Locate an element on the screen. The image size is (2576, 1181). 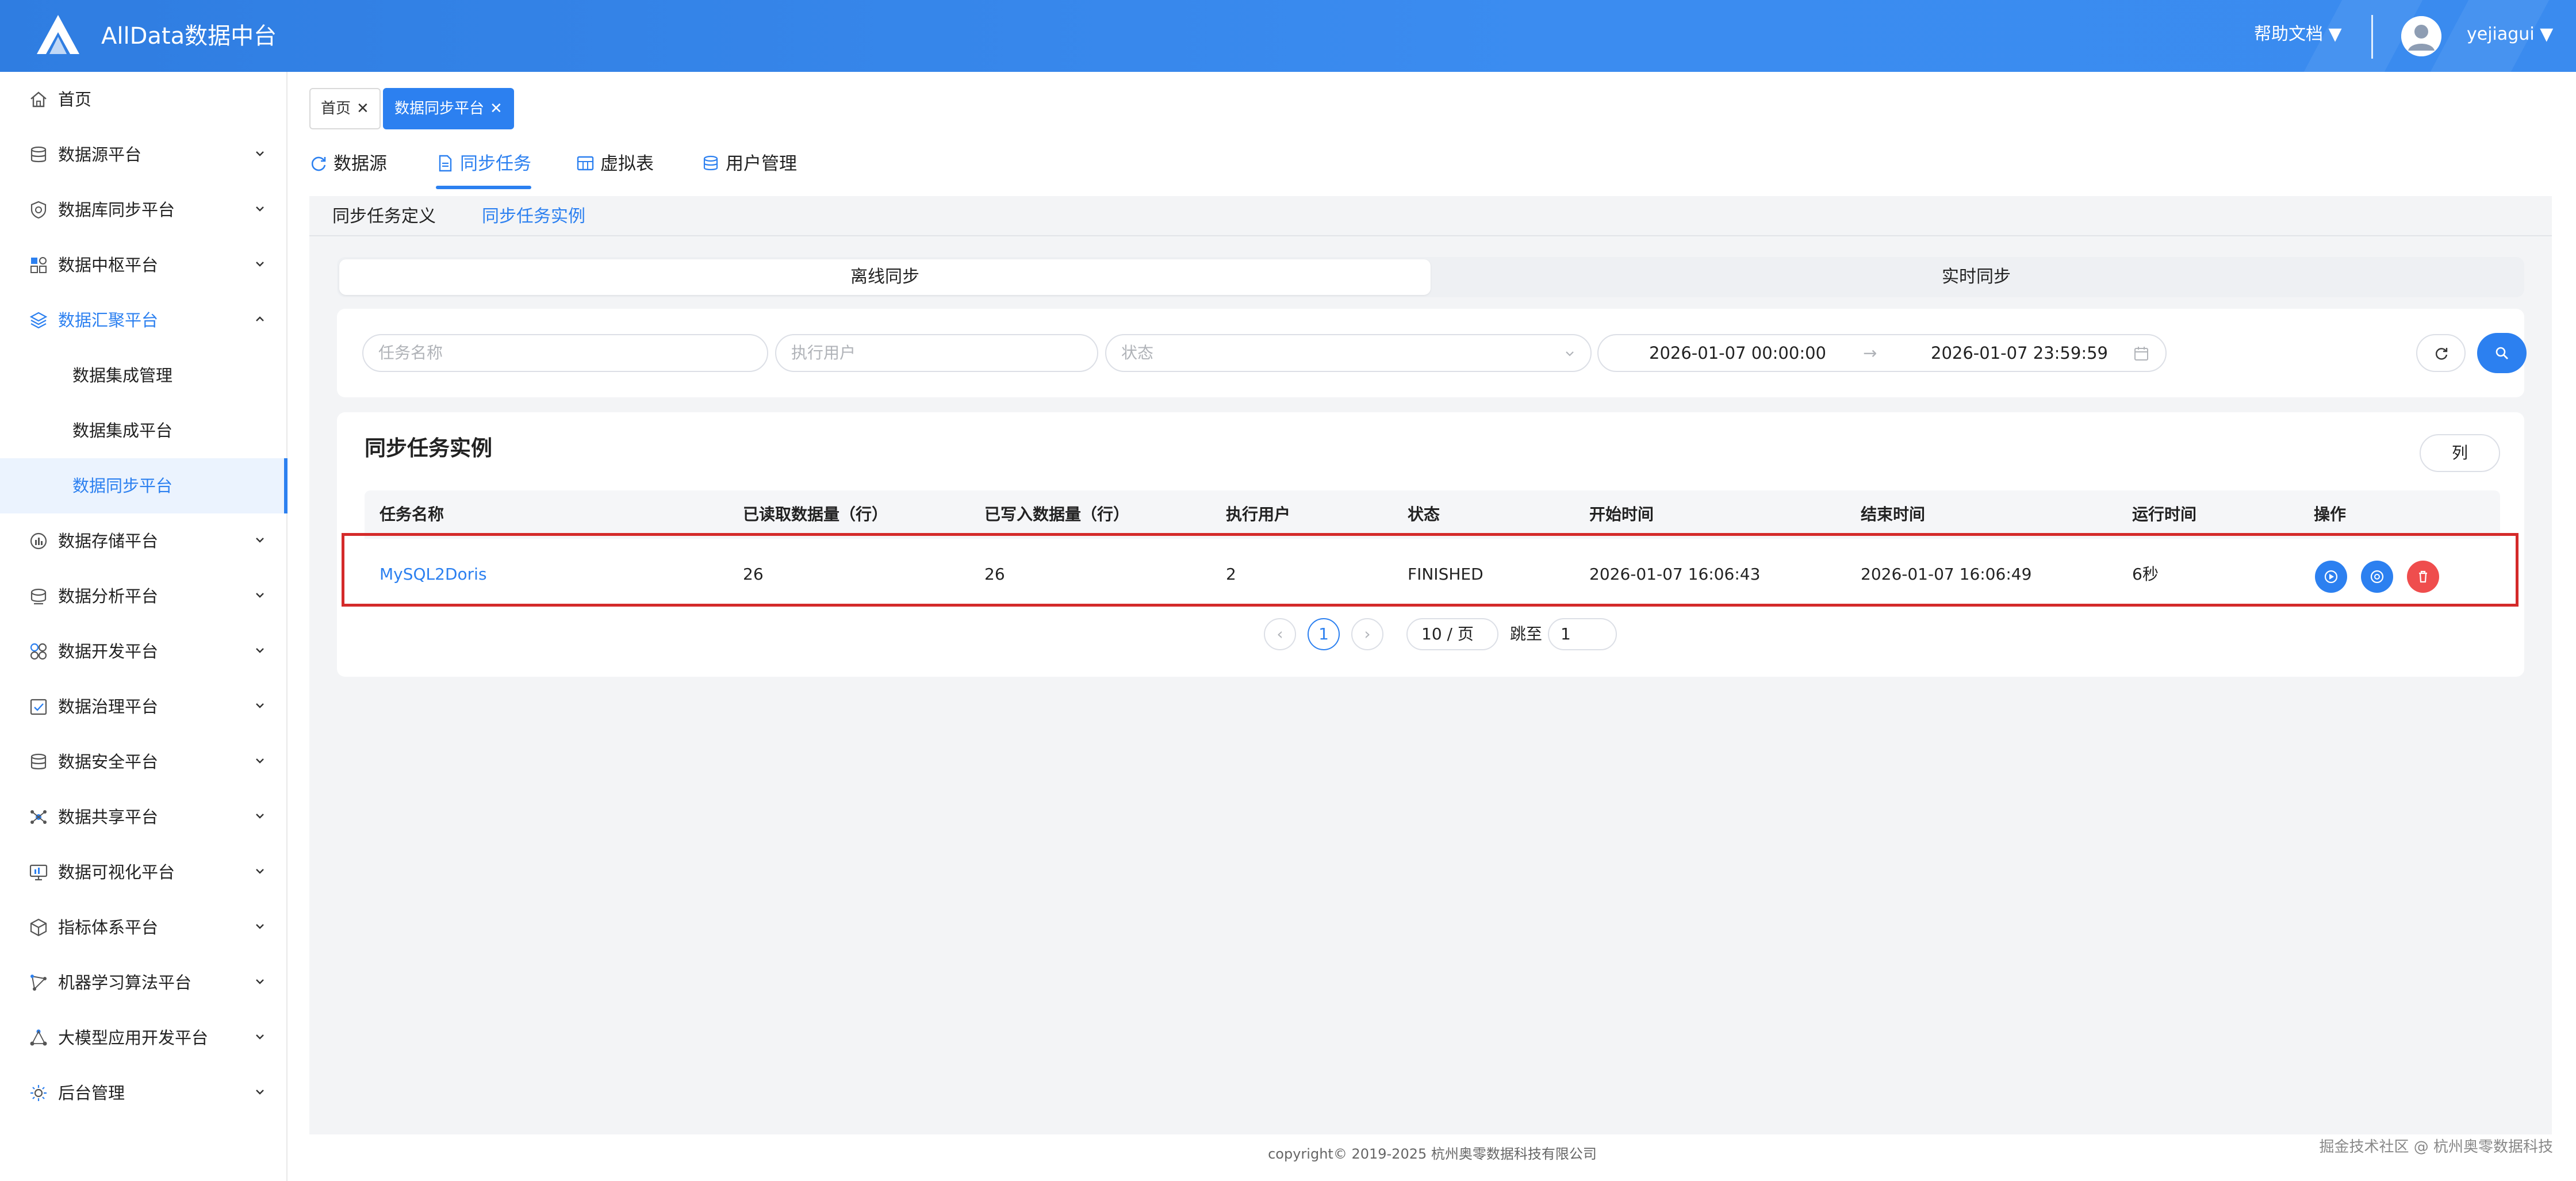
sidebar-subitem-data-sync: 数据同步平台 is located at coordinates (144, 485).